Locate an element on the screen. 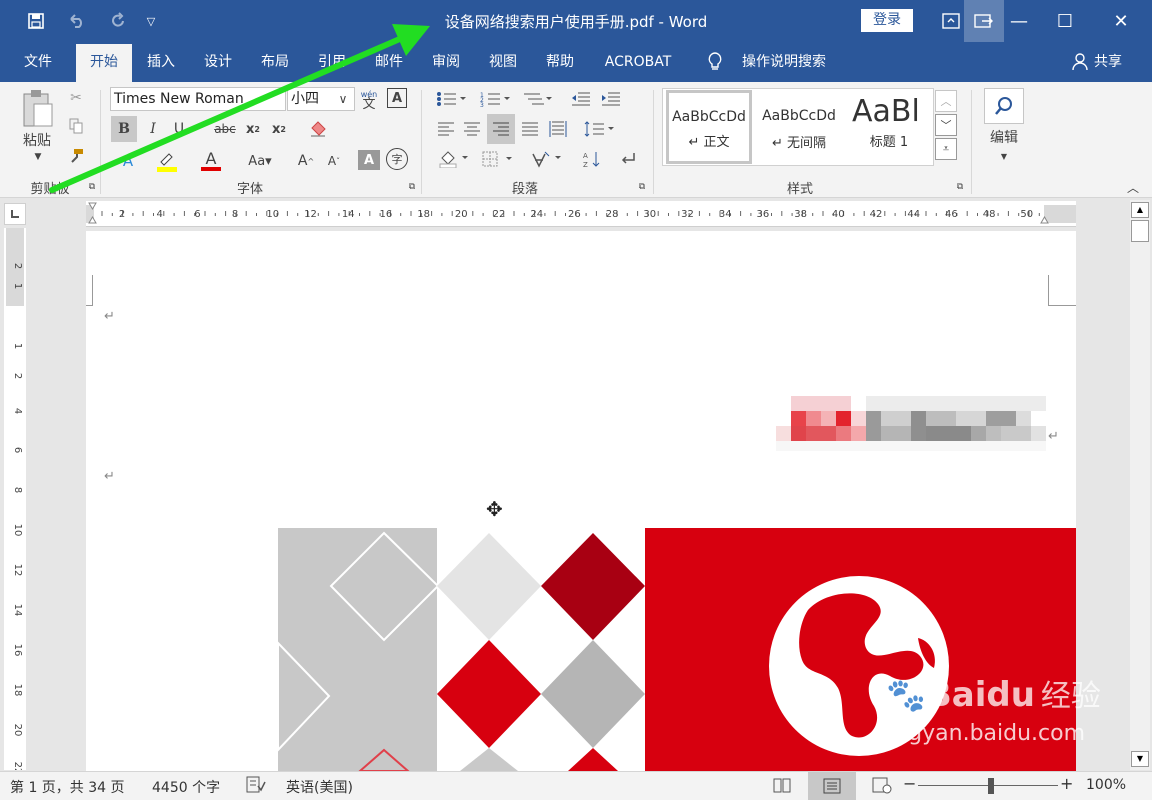 The width and height of the screenshot is (1152, 800). web-layout-icon is located at coordinates (882, 787).